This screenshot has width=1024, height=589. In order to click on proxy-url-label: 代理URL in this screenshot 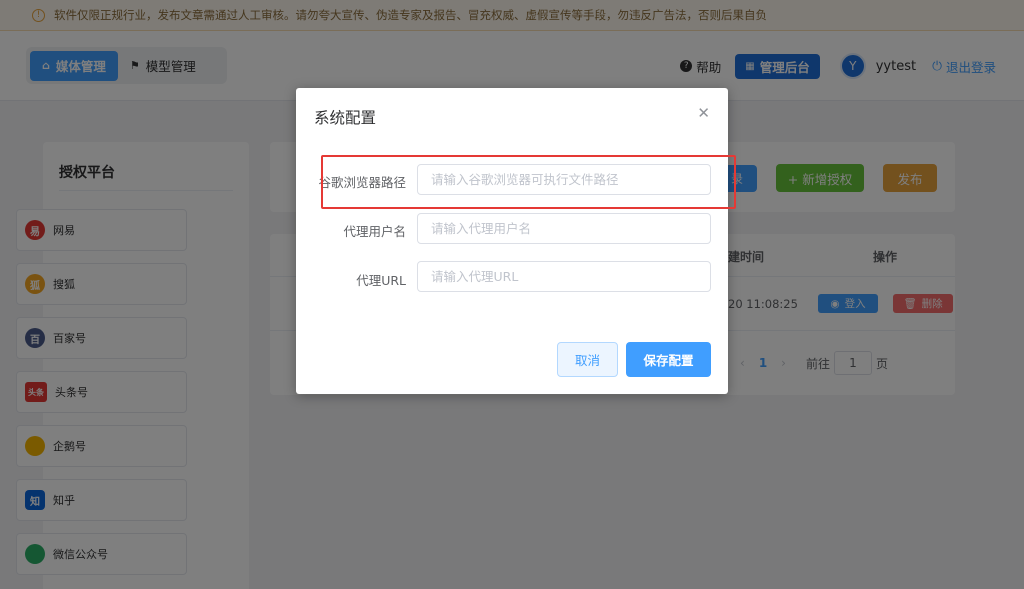, I will do `click(381, 280)`.